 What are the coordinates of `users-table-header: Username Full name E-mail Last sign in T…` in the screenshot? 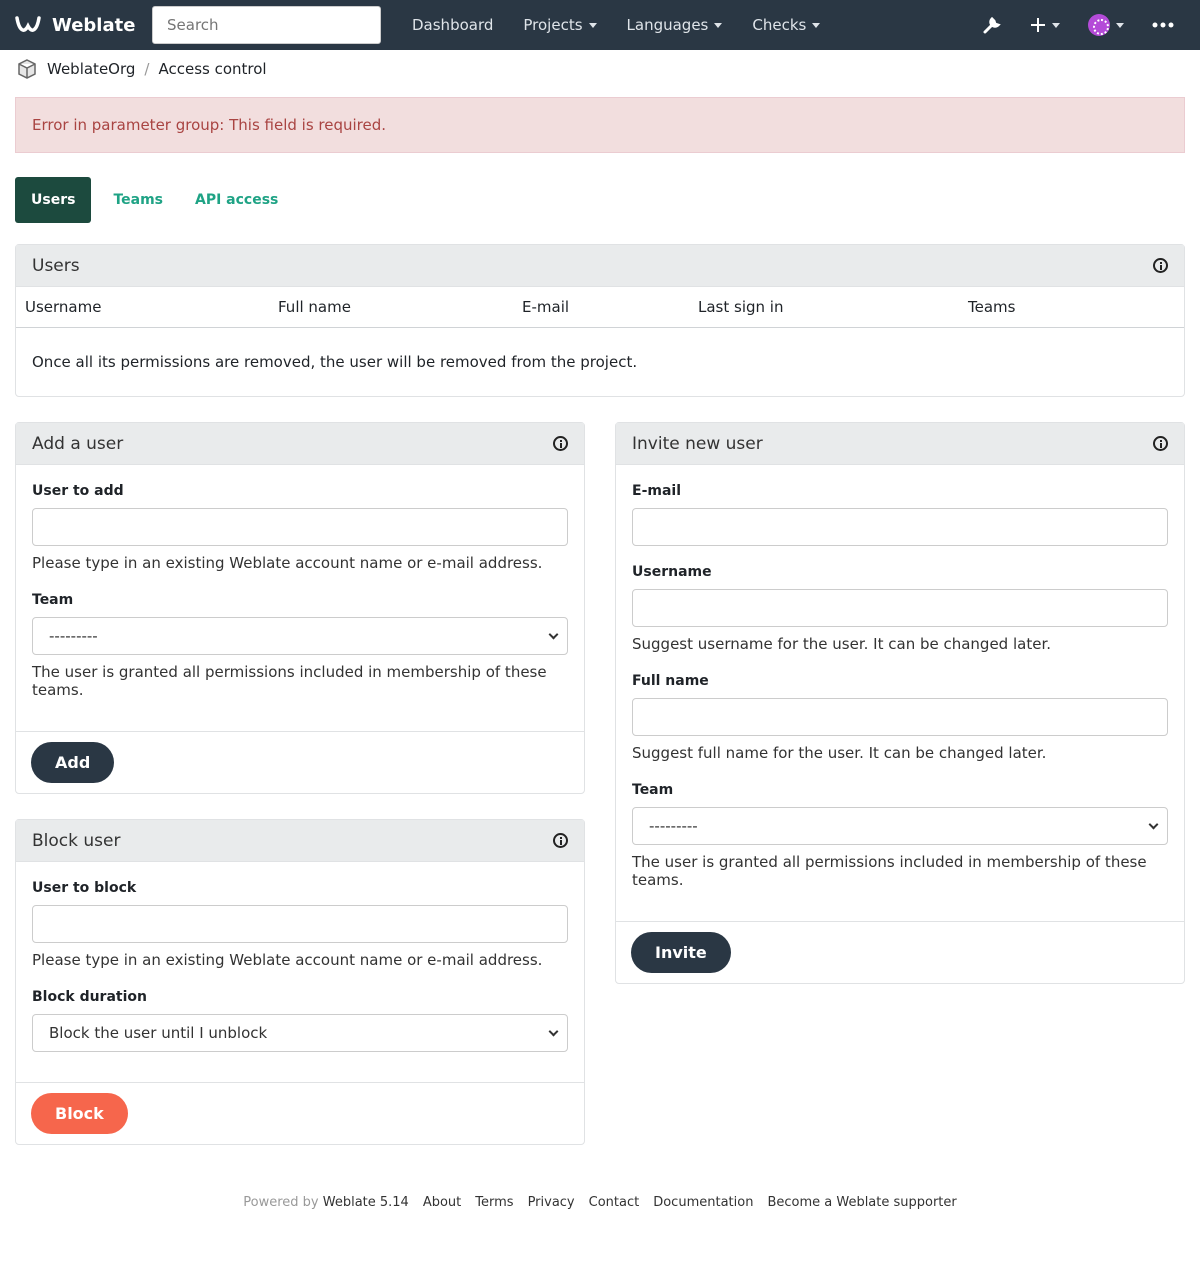 It's located at (600, 307).